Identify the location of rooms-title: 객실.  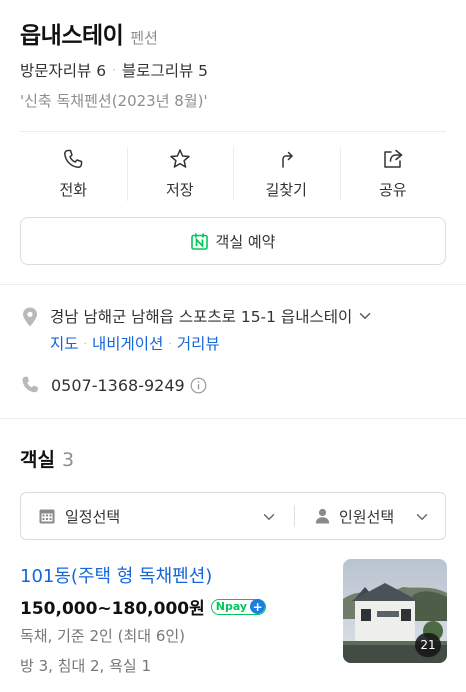
(37, 460).